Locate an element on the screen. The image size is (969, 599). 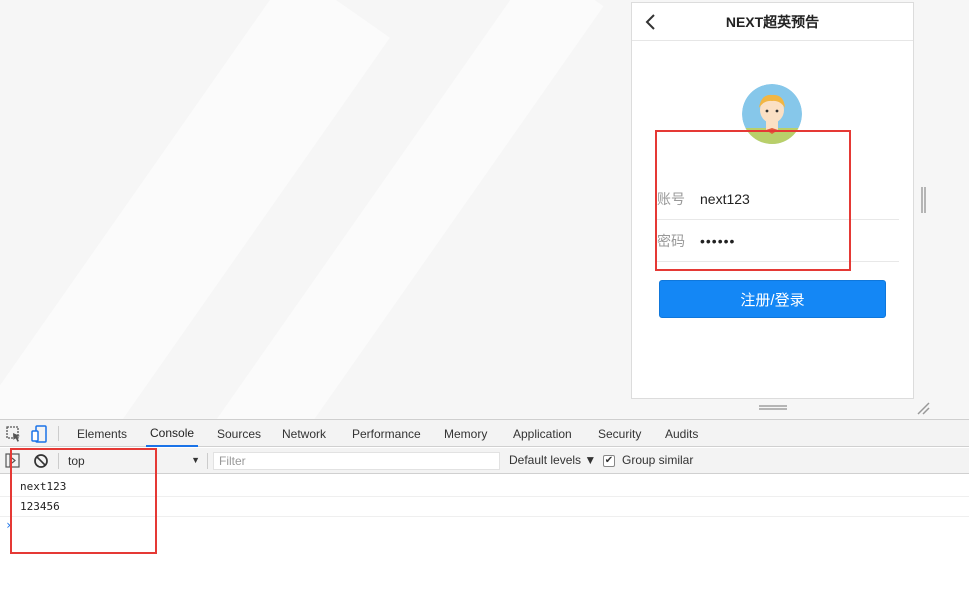
tab-performance: Performance is located at coordinates (386, 433).